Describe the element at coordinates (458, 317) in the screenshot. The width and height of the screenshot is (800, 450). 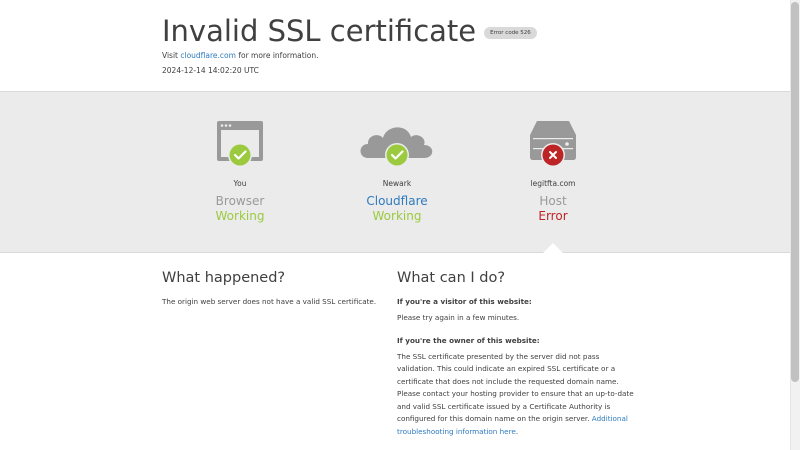
I see `visitor-text: Please try again in a few minutes.` at that location.